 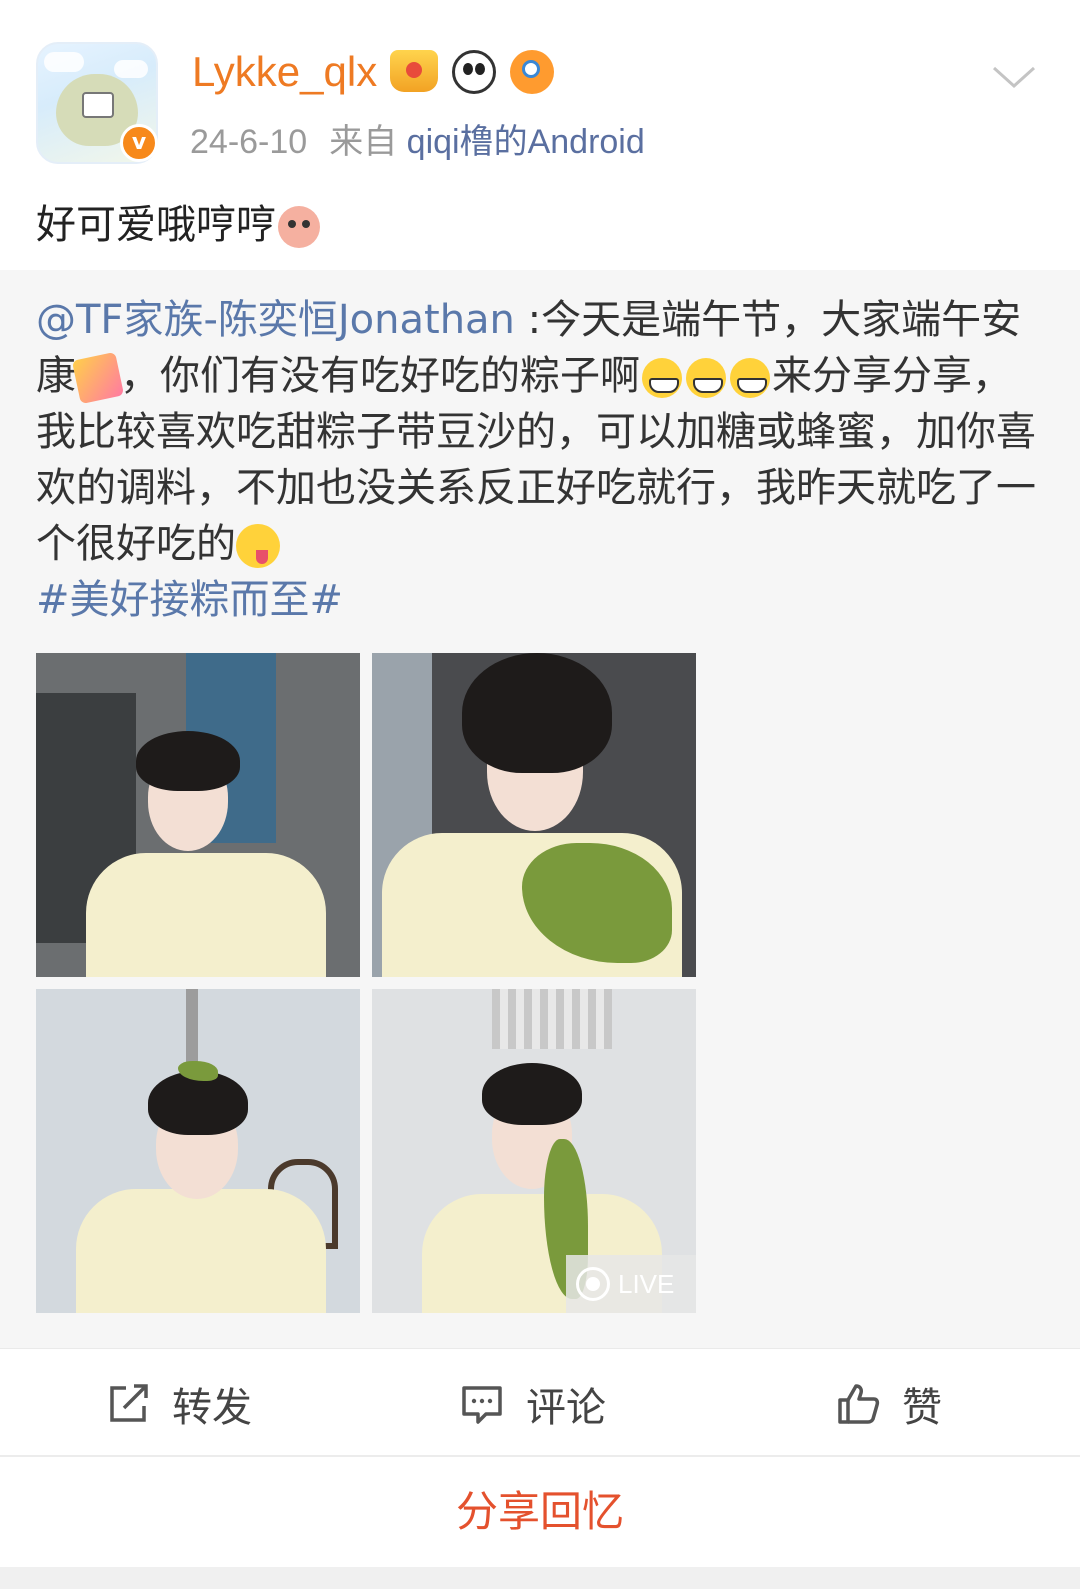 I want to click on post-text: 好可爱哦哼哼, so click(x=178, y=221).